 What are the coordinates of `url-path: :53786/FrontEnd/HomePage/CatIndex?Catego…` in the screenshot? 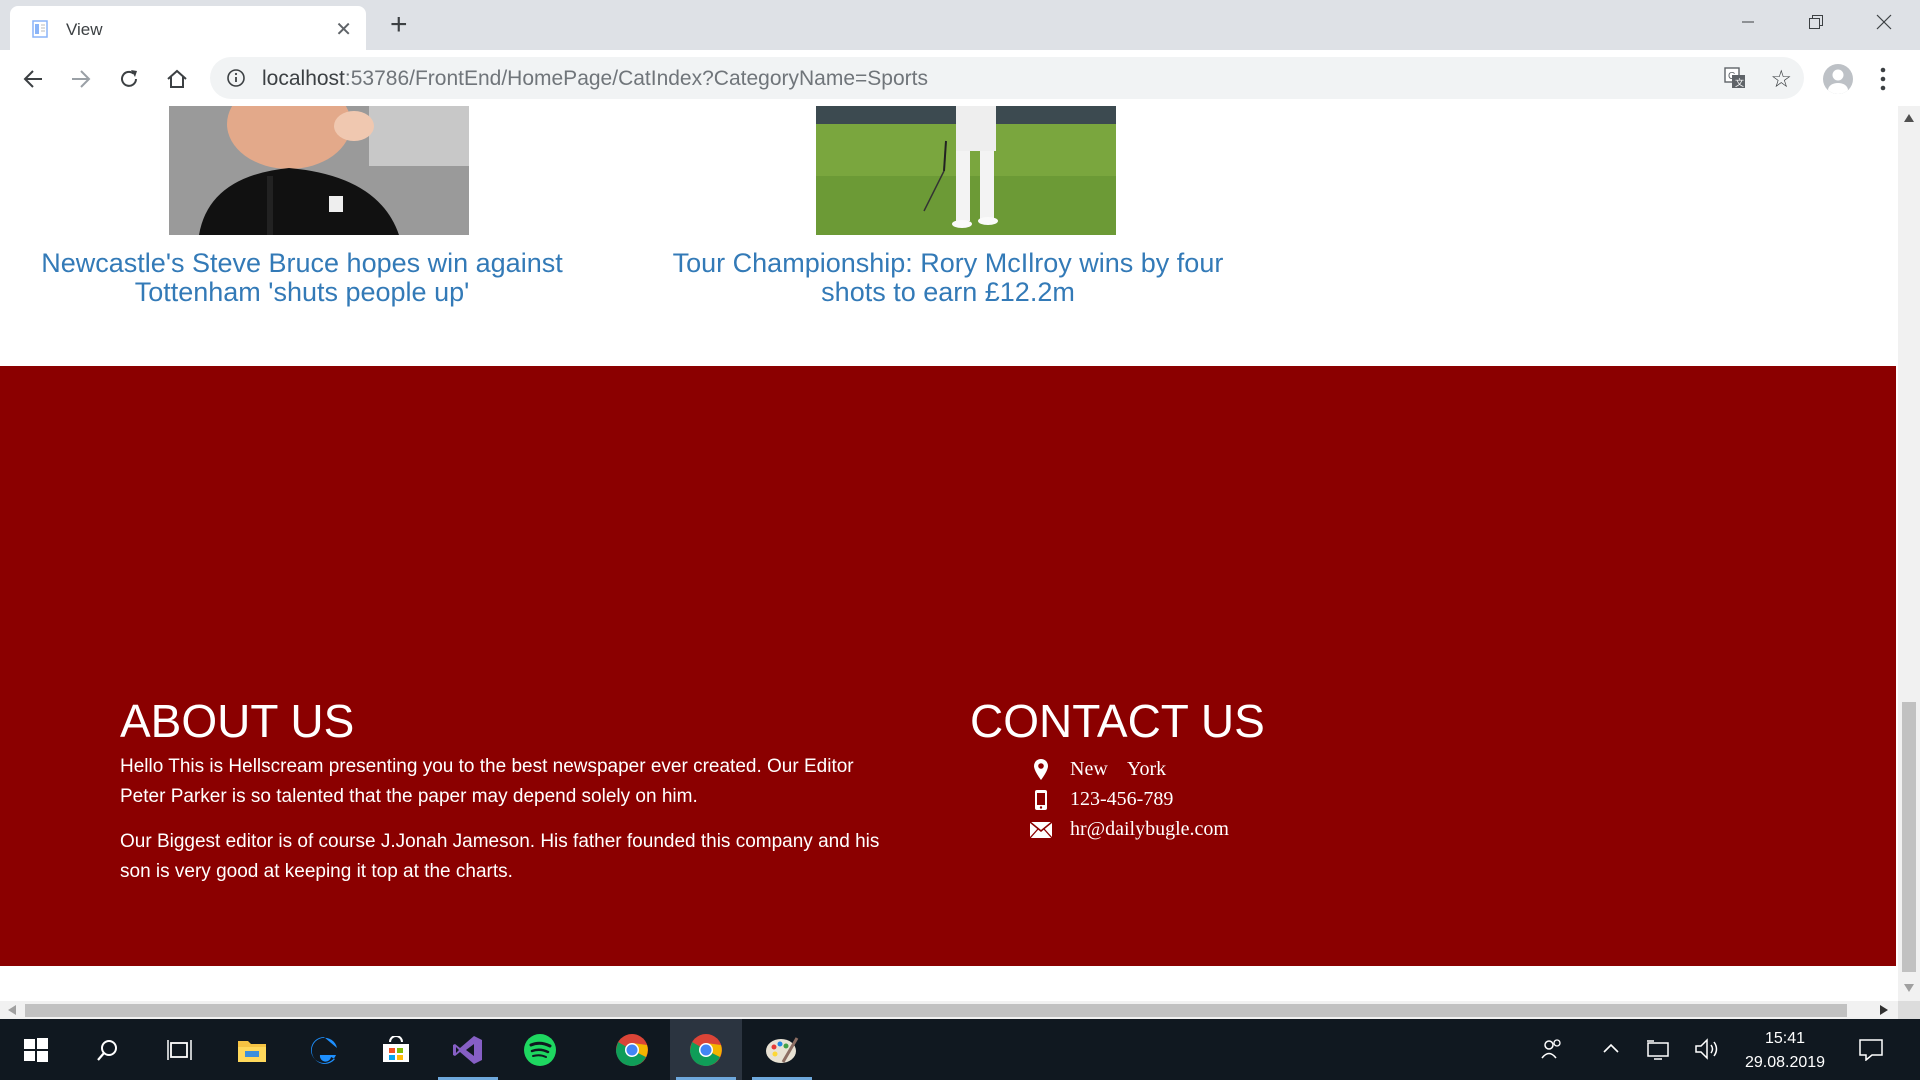 It's located at (636, 78).